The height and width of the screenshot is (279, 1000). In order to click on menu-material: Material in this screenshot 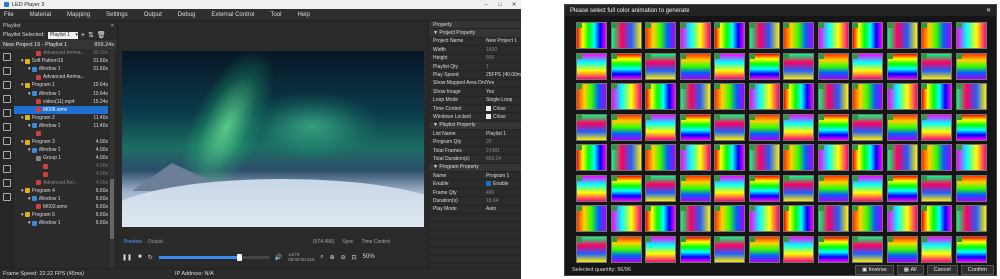, I will do `click(40, 15)`.